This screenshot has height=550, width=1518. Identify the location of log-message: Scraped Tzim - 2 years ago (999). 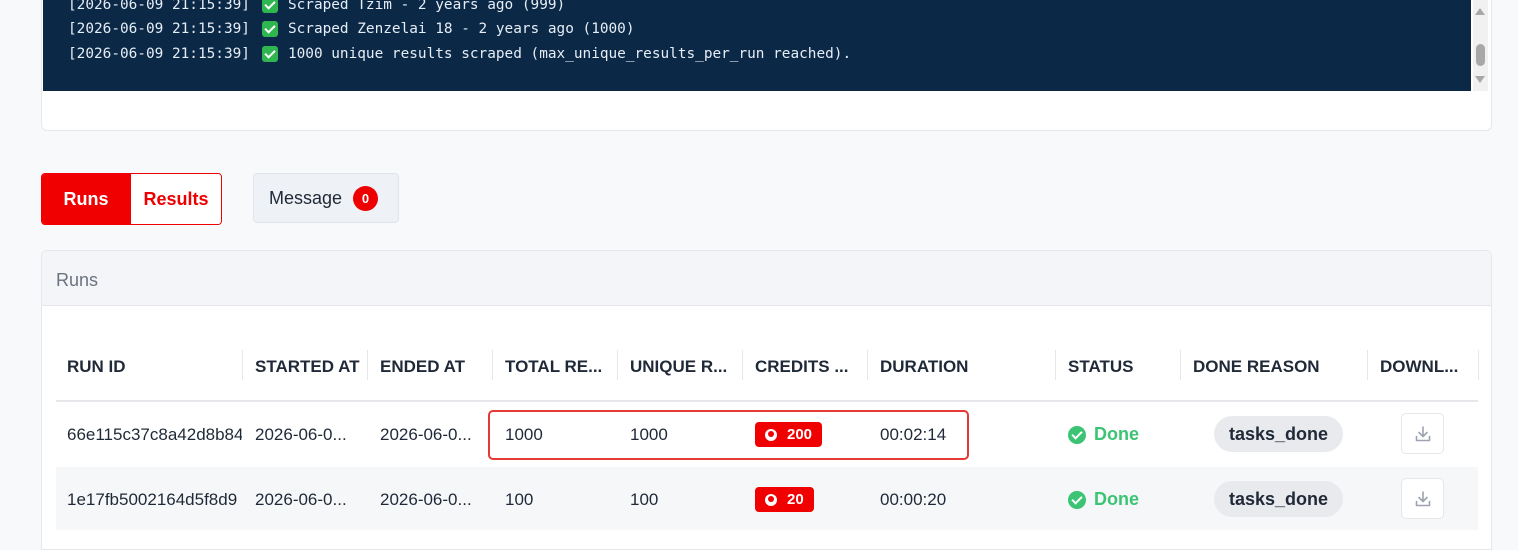
(426, 6).